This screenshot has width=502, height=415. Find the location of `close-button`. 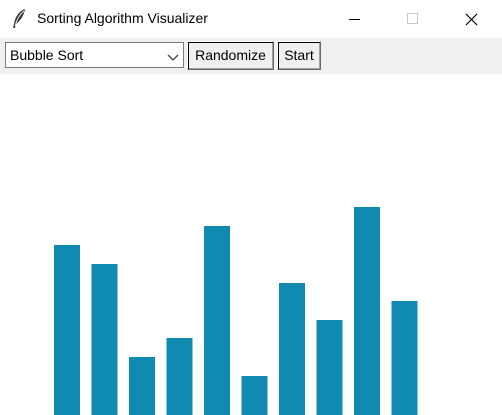

close-button is located at coordinates (471, 19).